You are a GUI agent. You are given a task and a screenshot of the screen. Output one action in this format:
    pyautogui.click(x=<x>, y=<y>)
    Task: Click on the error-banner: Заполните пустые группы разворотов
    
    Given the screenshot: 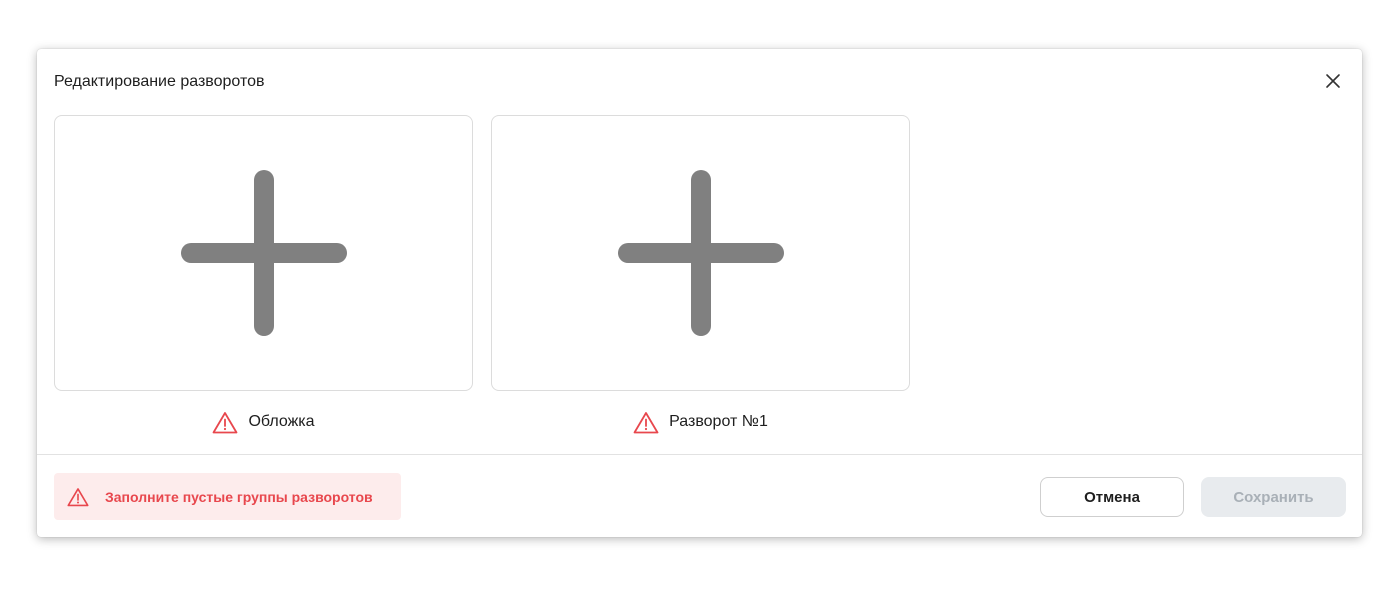 What is the action you would take?
    pyautogui.click(x=227, y=496)
    